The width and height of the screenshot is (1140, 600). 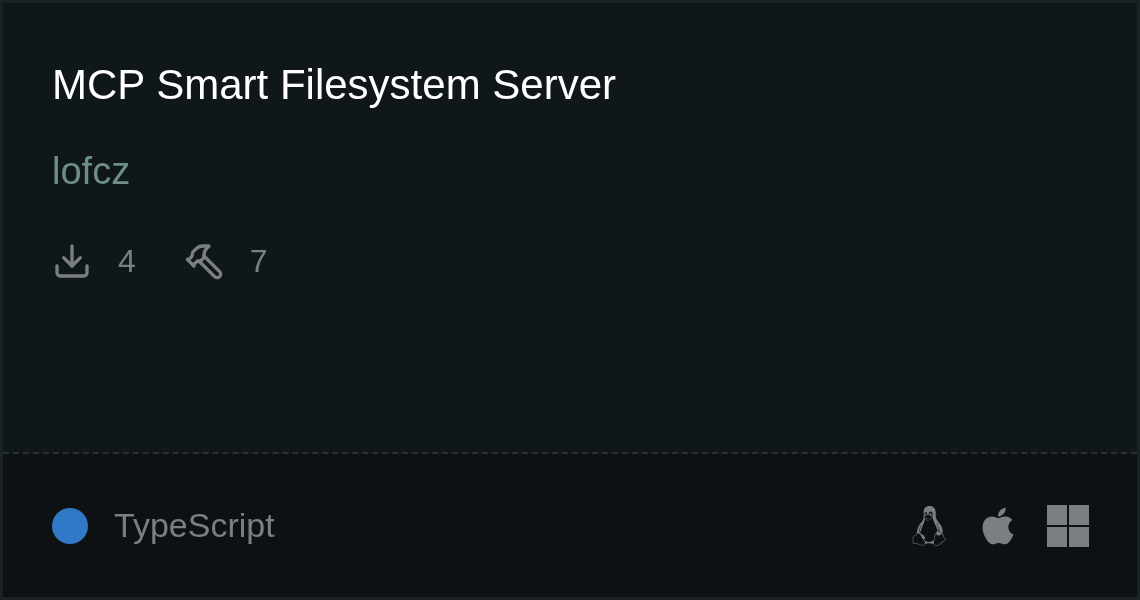 What do you see at coordinates (127, 261) in the screenshot?
I see `download-count: 4` at bounding box center [127, 261].